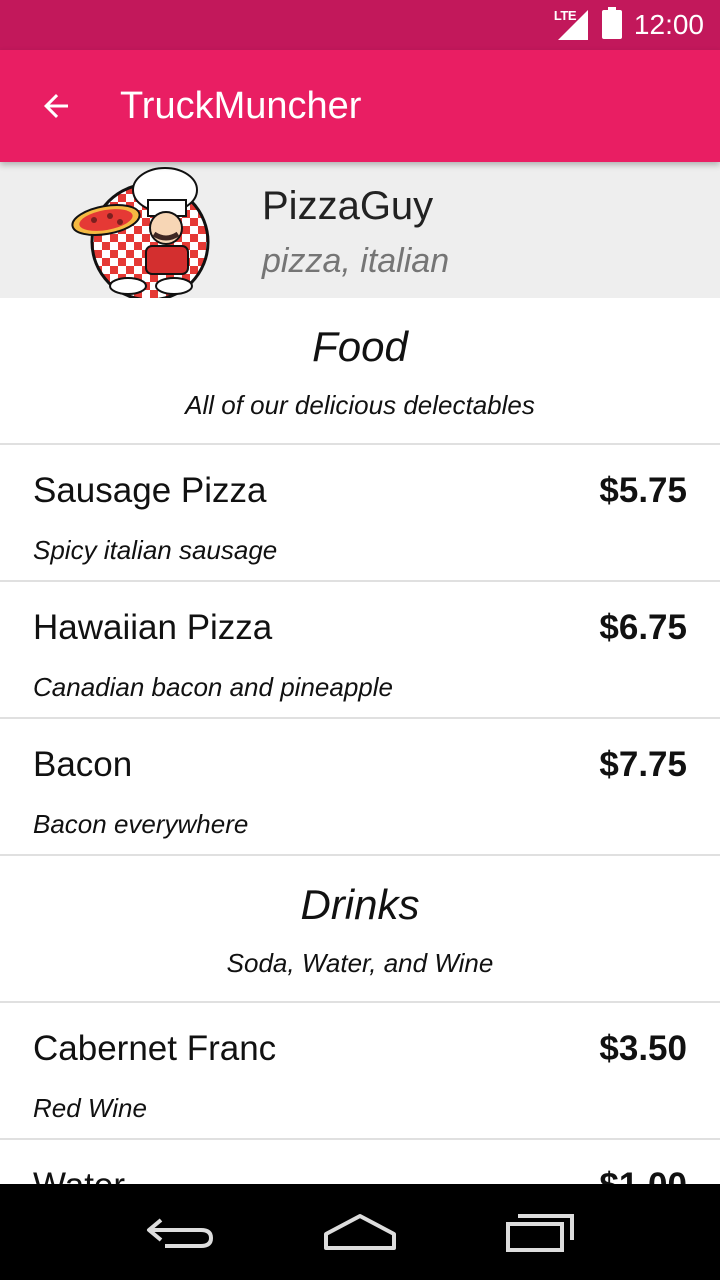 The image size is (720, 1280). I want to click on item-description: Red Wine, so click(90, 1108).